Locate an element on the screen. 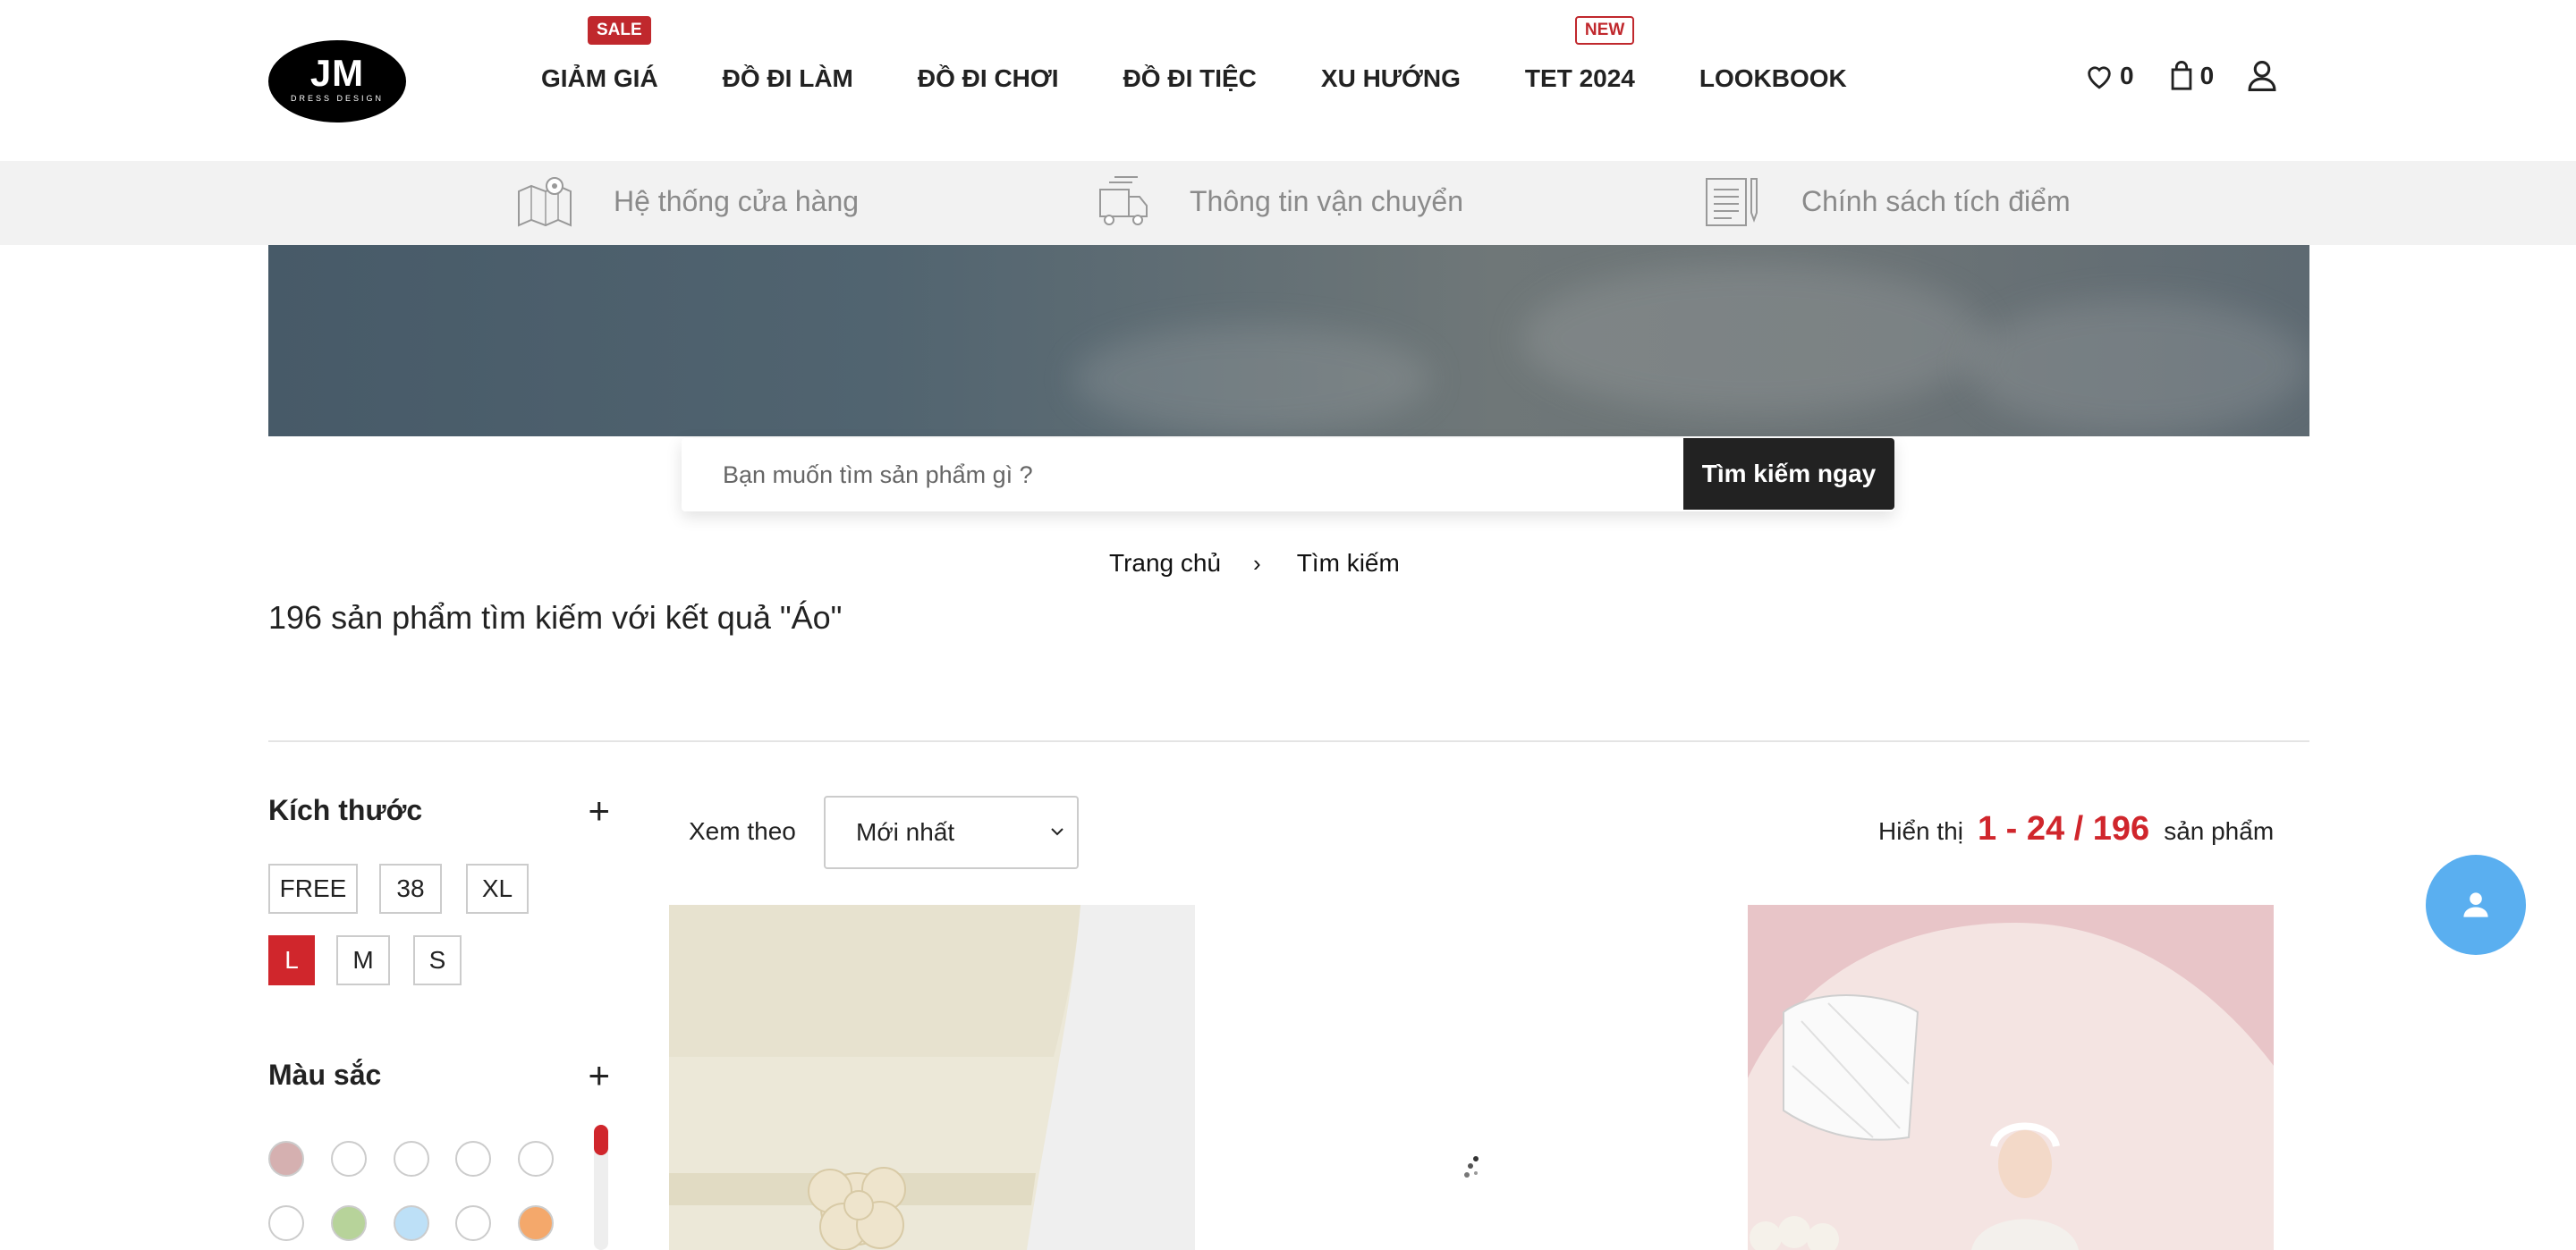 Image resolution: width=2576 pixels, height=1250 pixels. breadcrumb-current: Tìm kiếm is located at coordinates (1348, 563).